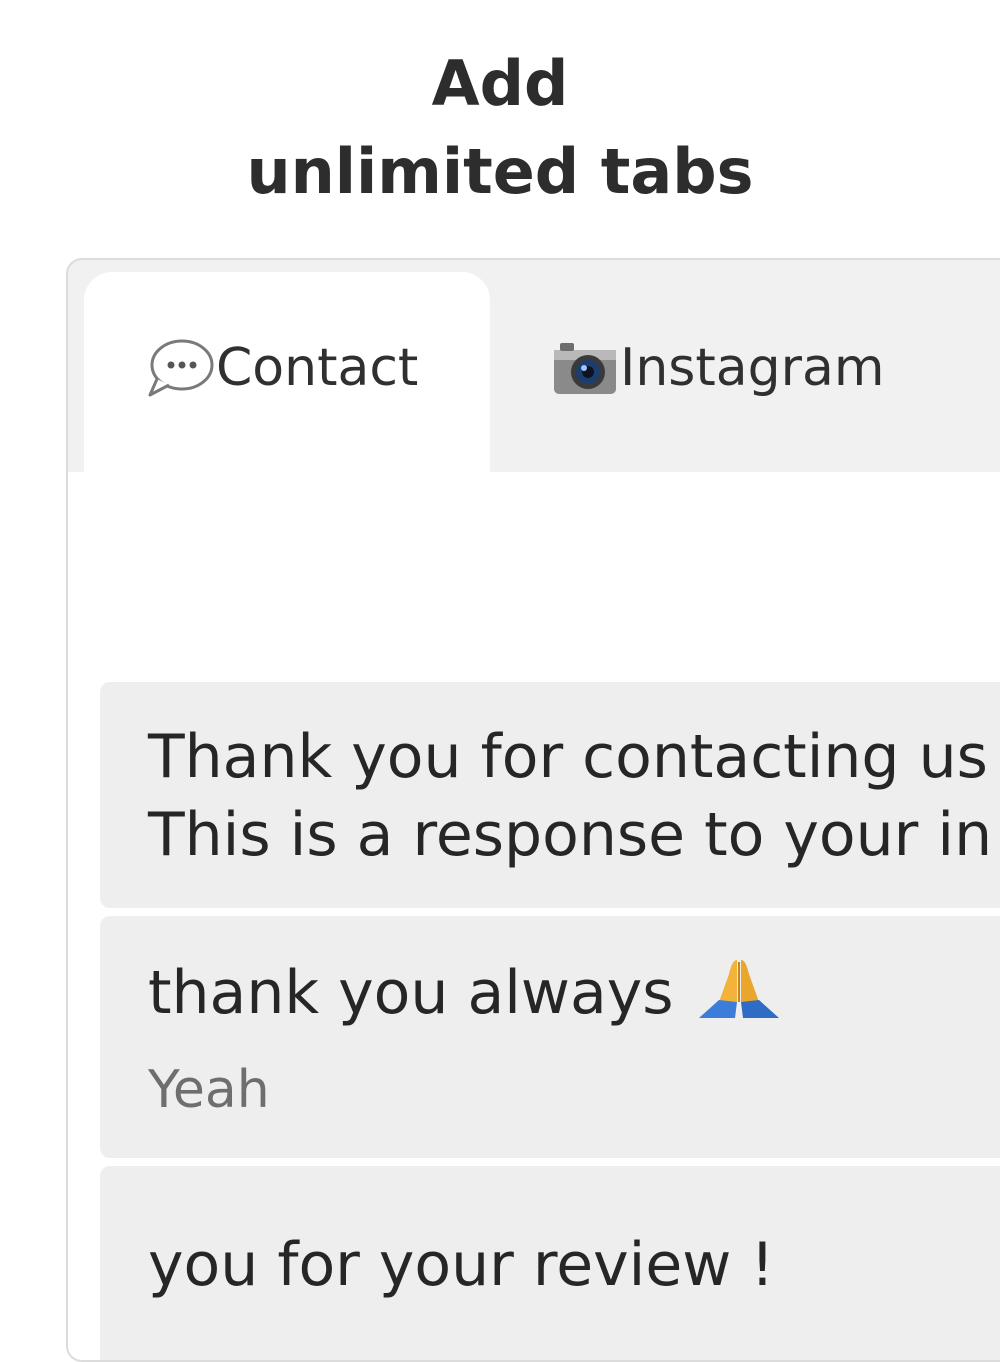  I want to click on camera-icon, so click(585, 368).